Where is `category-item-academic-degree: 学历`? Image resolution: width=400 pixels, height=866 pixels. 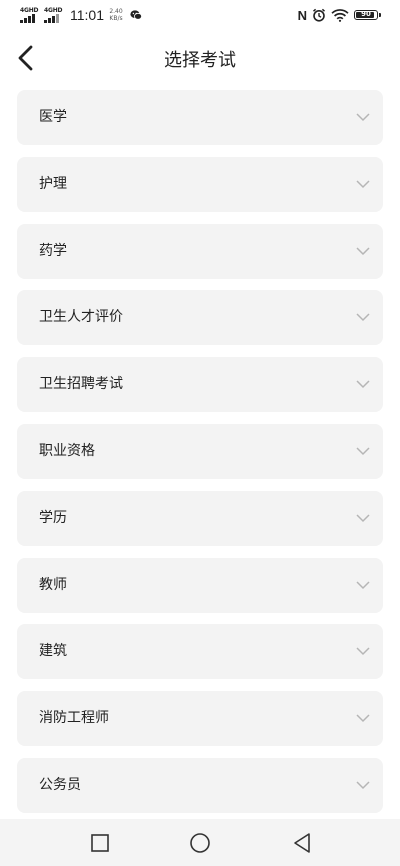
category-item-academic-degree: 学历 is located at coordinates (200, 518).